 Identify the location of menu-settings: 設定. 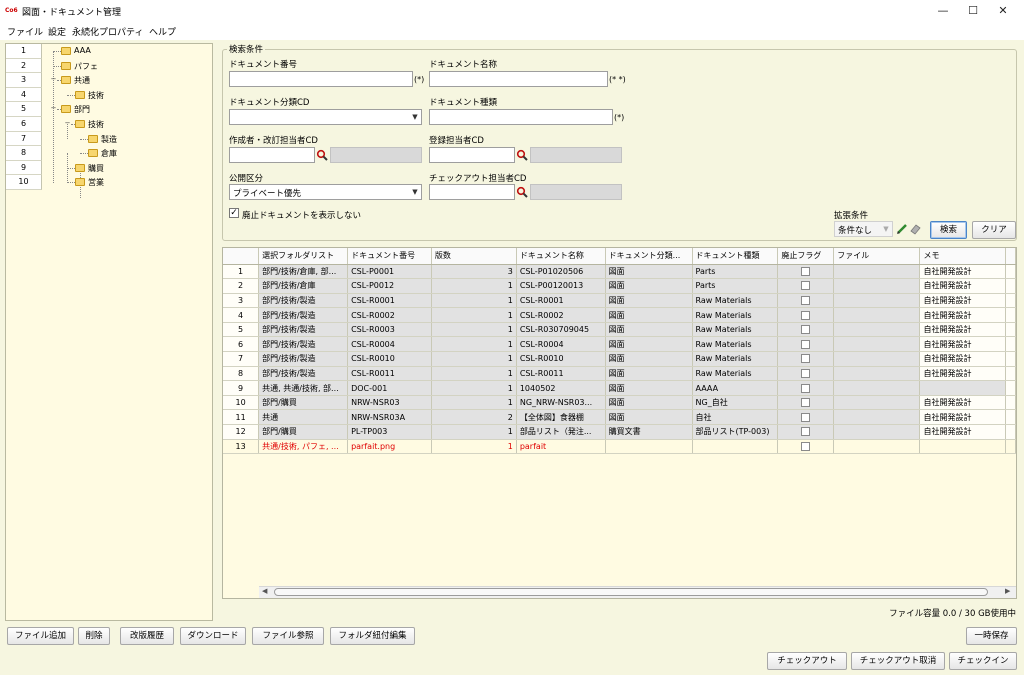
(57, 31).